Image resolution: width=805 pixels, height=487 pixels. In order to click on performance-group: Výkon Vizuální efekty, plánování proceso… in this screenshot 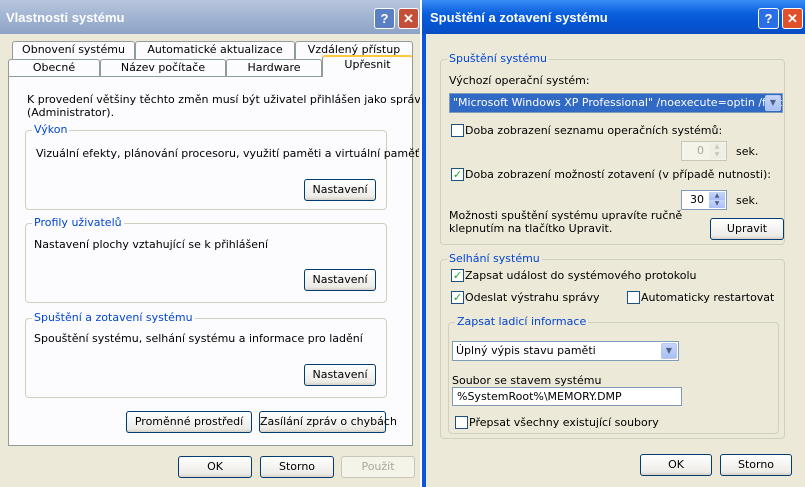, I will do `click(222, 166)`.